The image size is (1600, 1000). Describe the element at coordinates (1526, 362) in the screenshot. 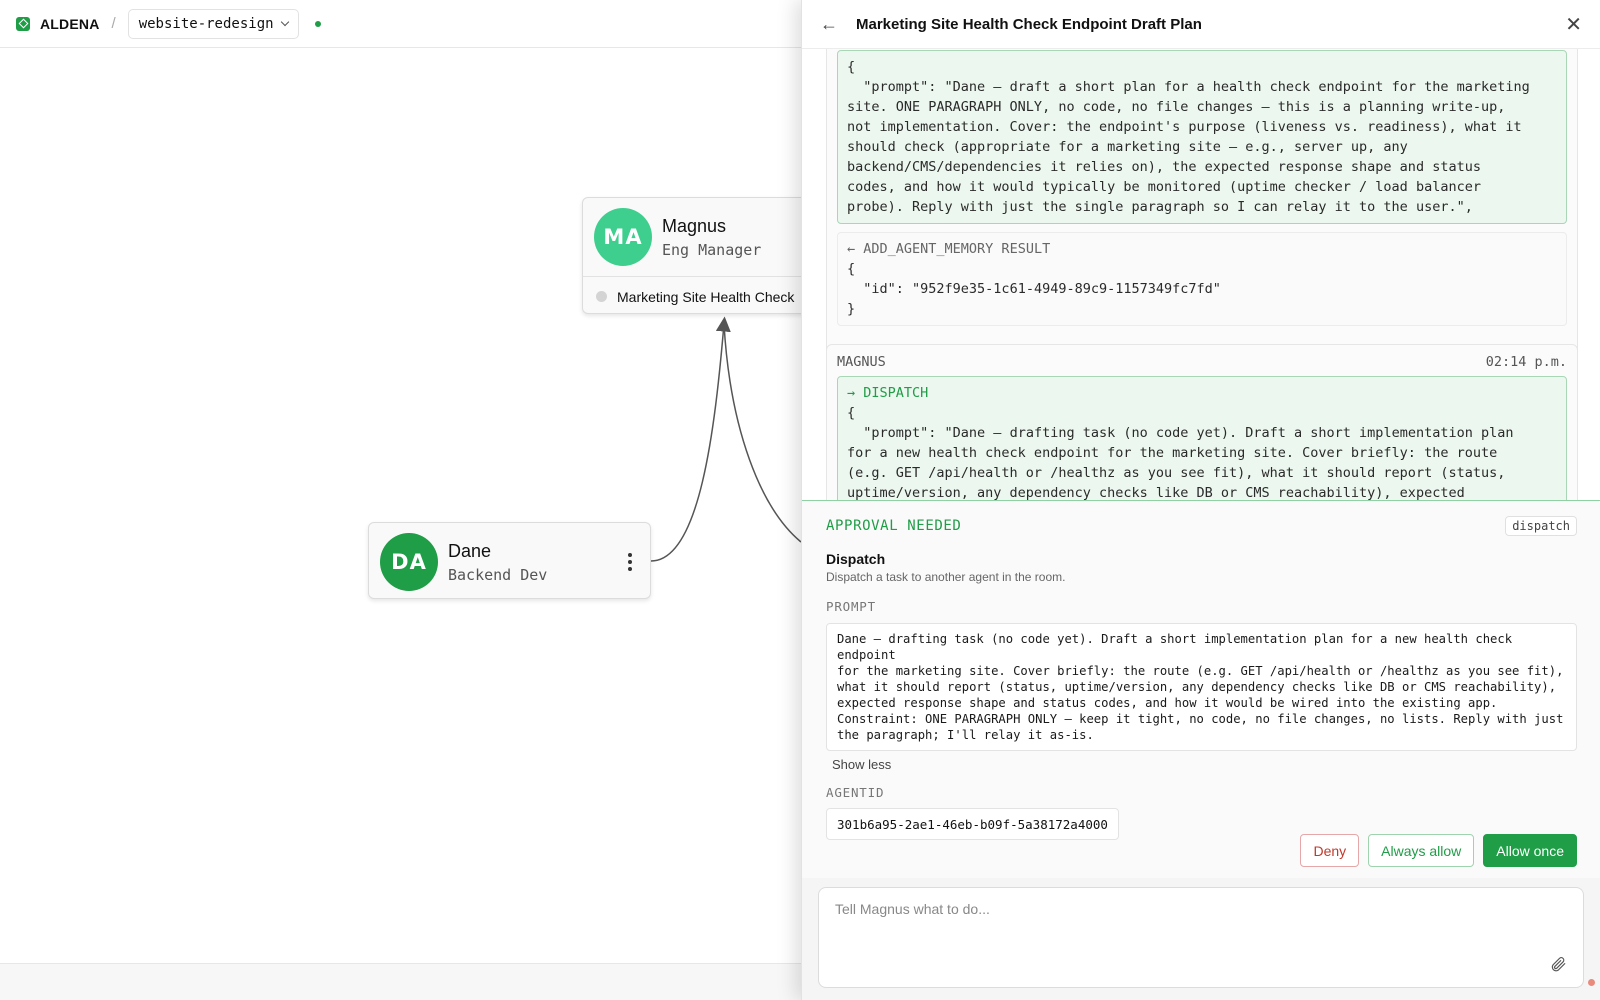

I see `message-time: 02:14 p.m.` at that location.